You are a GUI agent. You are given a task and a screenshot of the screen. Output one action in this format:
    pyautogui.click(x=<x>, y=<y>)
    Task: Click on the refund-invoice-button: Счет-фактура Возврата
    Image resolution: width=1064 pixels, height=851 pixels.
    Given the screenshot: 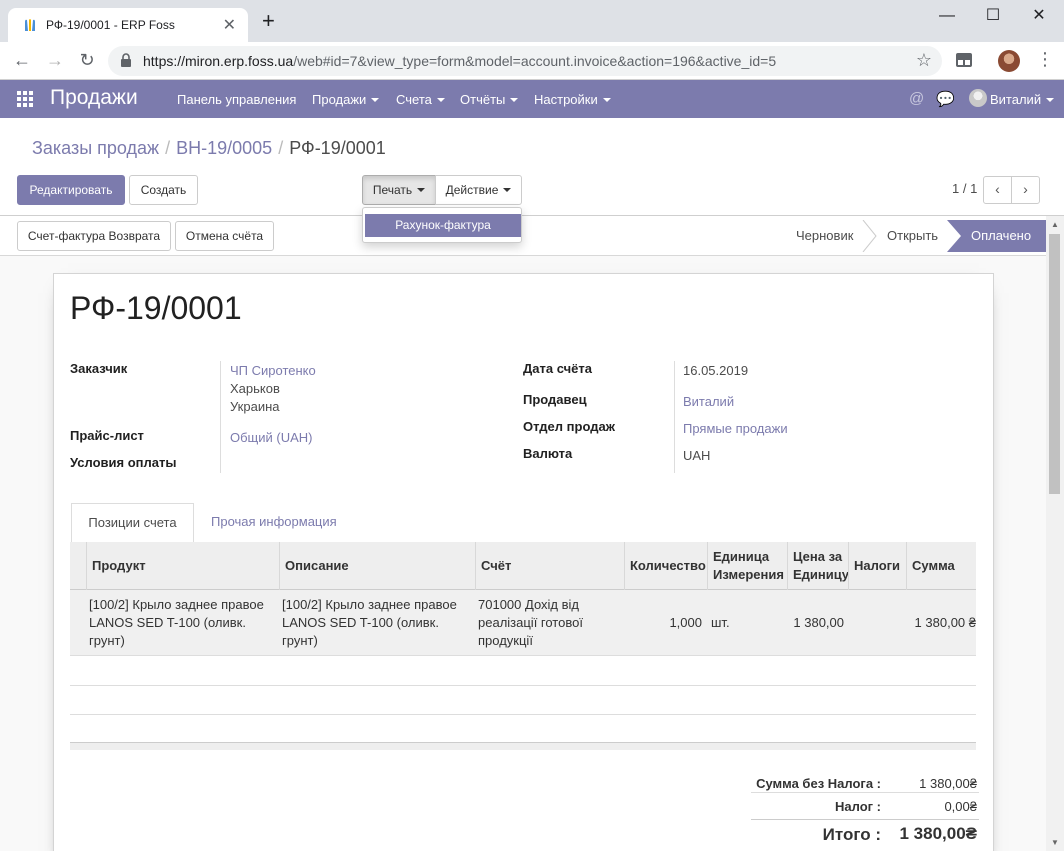 What is the action you would take?
    pyautogui.click(x=94, y=236)
    